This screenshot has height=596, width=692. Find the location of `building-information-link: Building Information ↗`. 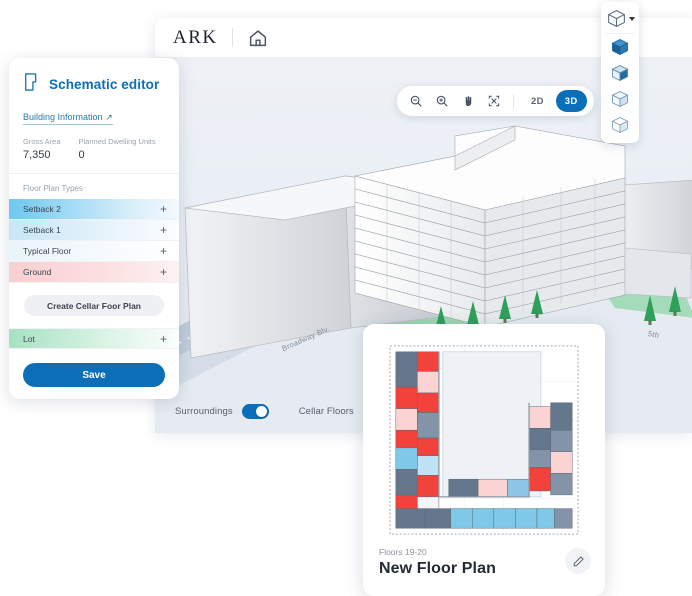

building-information-link: Building Information ↗ is located at coordinates (68, 118).